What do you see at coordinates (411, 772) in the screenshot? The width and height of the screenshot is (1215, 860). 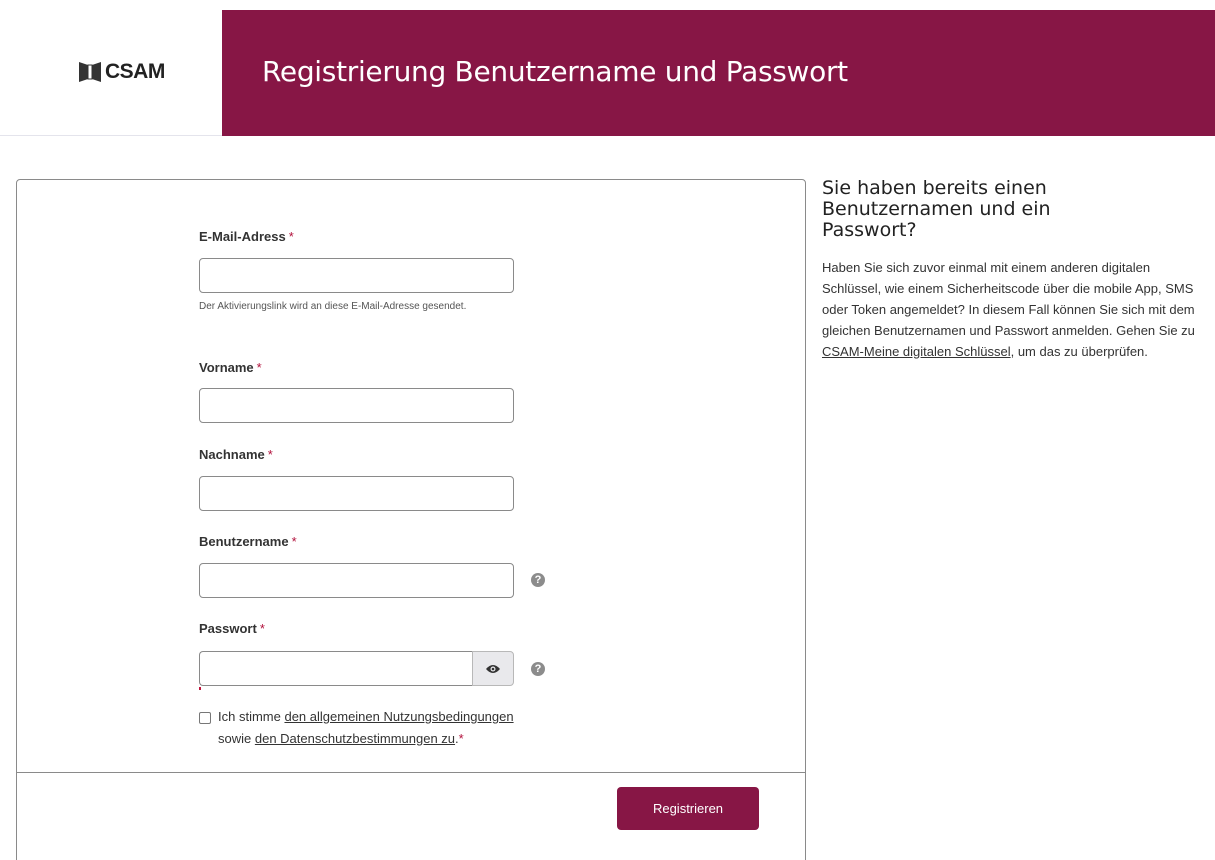 I see `form-divider` at bounding box center [411, 772].